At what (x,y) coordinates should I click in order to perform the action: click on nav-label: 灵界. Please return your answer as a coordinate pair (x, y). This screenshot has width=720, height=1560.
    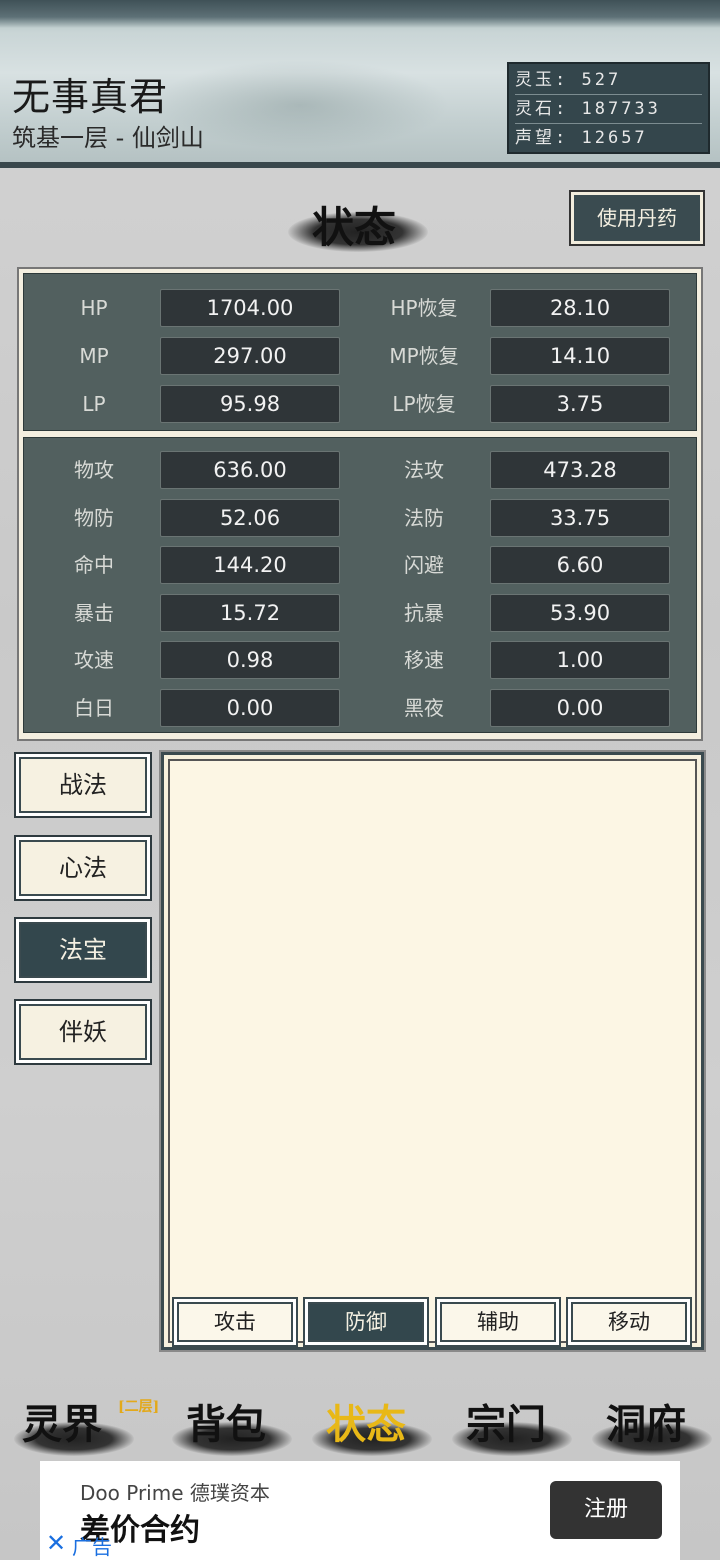
    Looking at the image, I should click on (62, 1424).